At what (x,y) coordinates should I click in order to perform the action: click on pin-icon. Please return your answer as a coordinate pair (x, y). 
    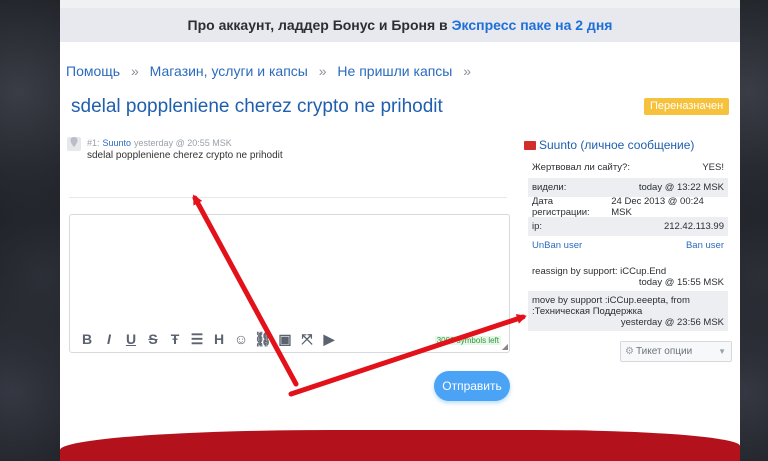
    Looking at the image, I should click on (74, 142).